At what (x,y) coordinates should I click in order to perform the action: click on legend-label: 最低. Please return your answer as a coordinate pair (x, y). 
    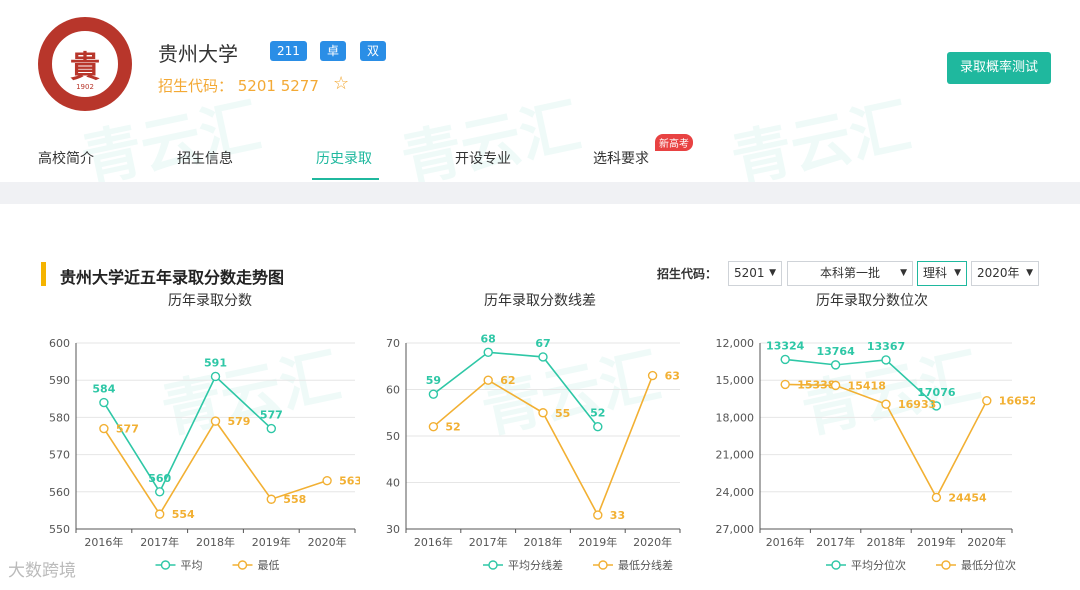
    Looking at the image, I should click on (269, 565).